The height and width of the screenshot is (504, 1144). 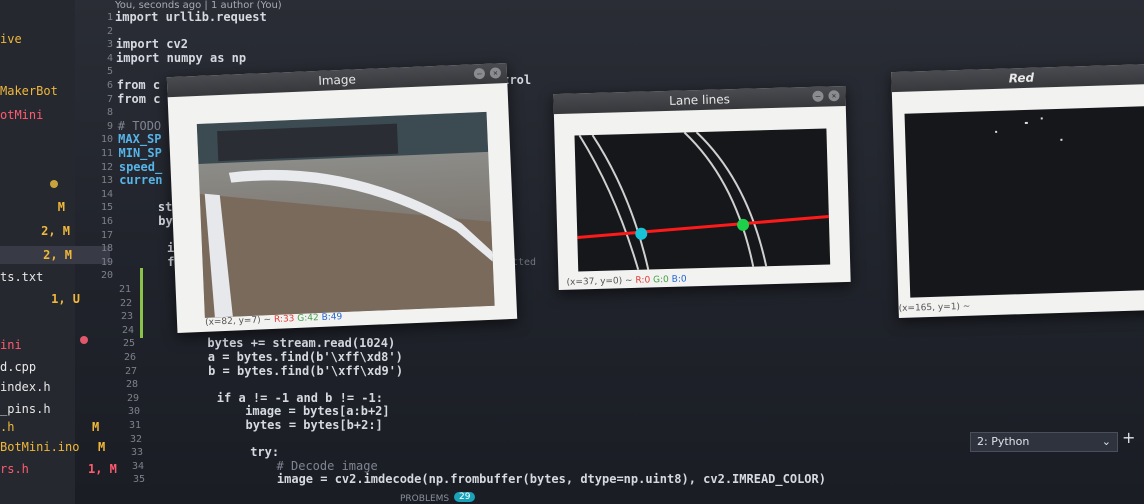 I want to click on line-number: 33, so click(x=136, y=453).